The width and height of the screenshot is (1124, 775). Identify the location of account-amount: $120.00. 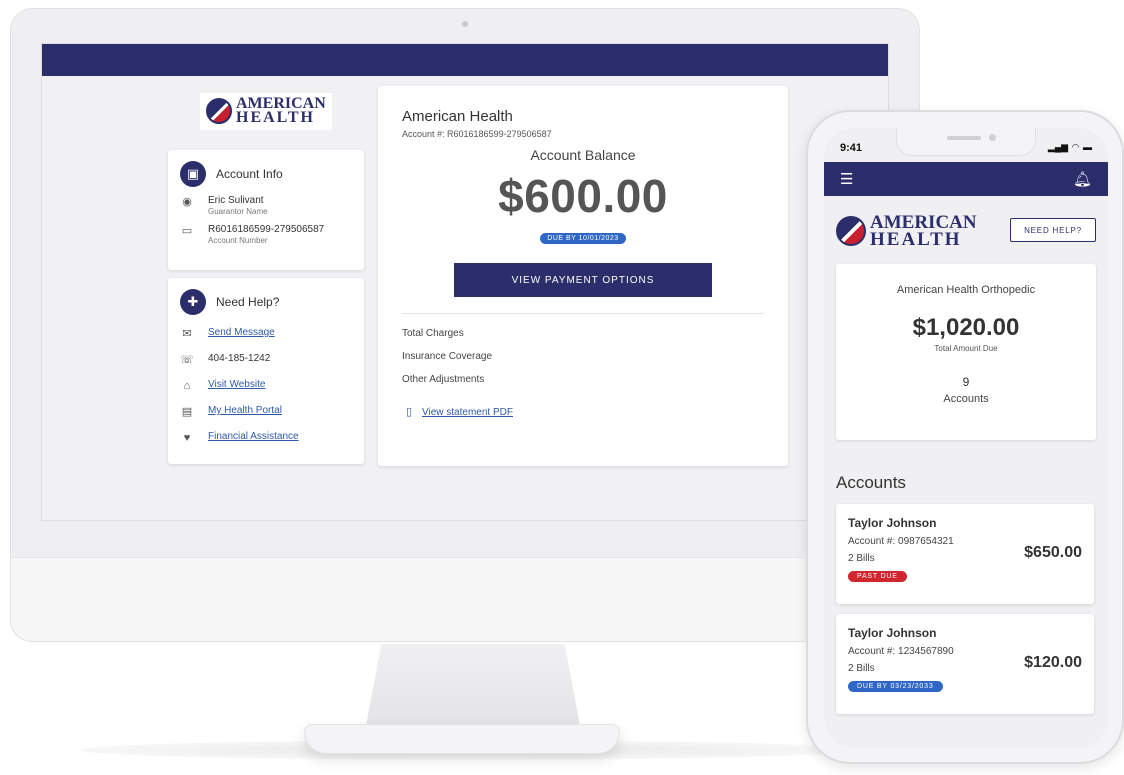
(1053, 662).